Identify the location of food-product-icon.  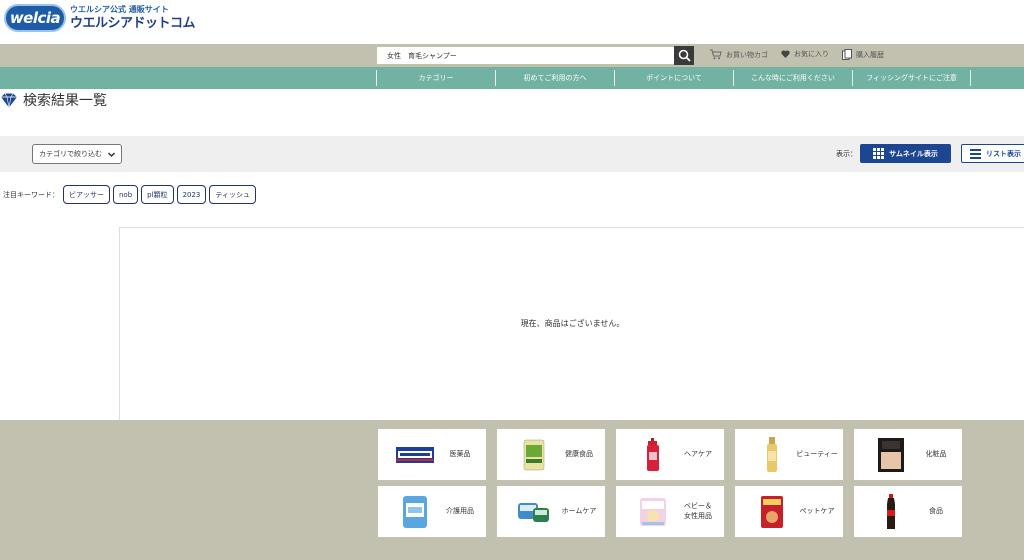
(891, 511).